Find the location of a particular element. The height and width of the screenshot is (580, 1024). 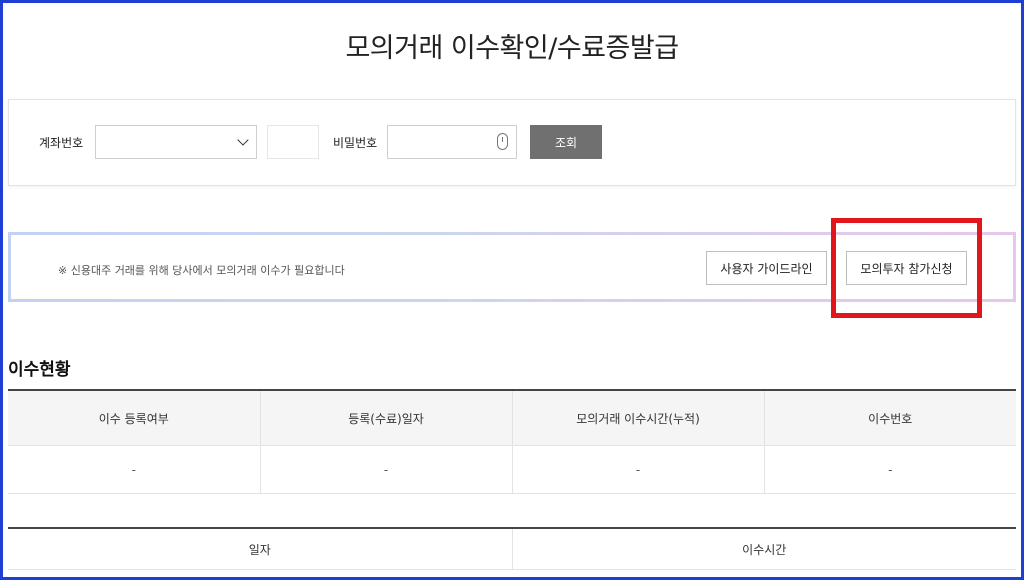

table-row: - - - - is located at coordinates (512, 469).